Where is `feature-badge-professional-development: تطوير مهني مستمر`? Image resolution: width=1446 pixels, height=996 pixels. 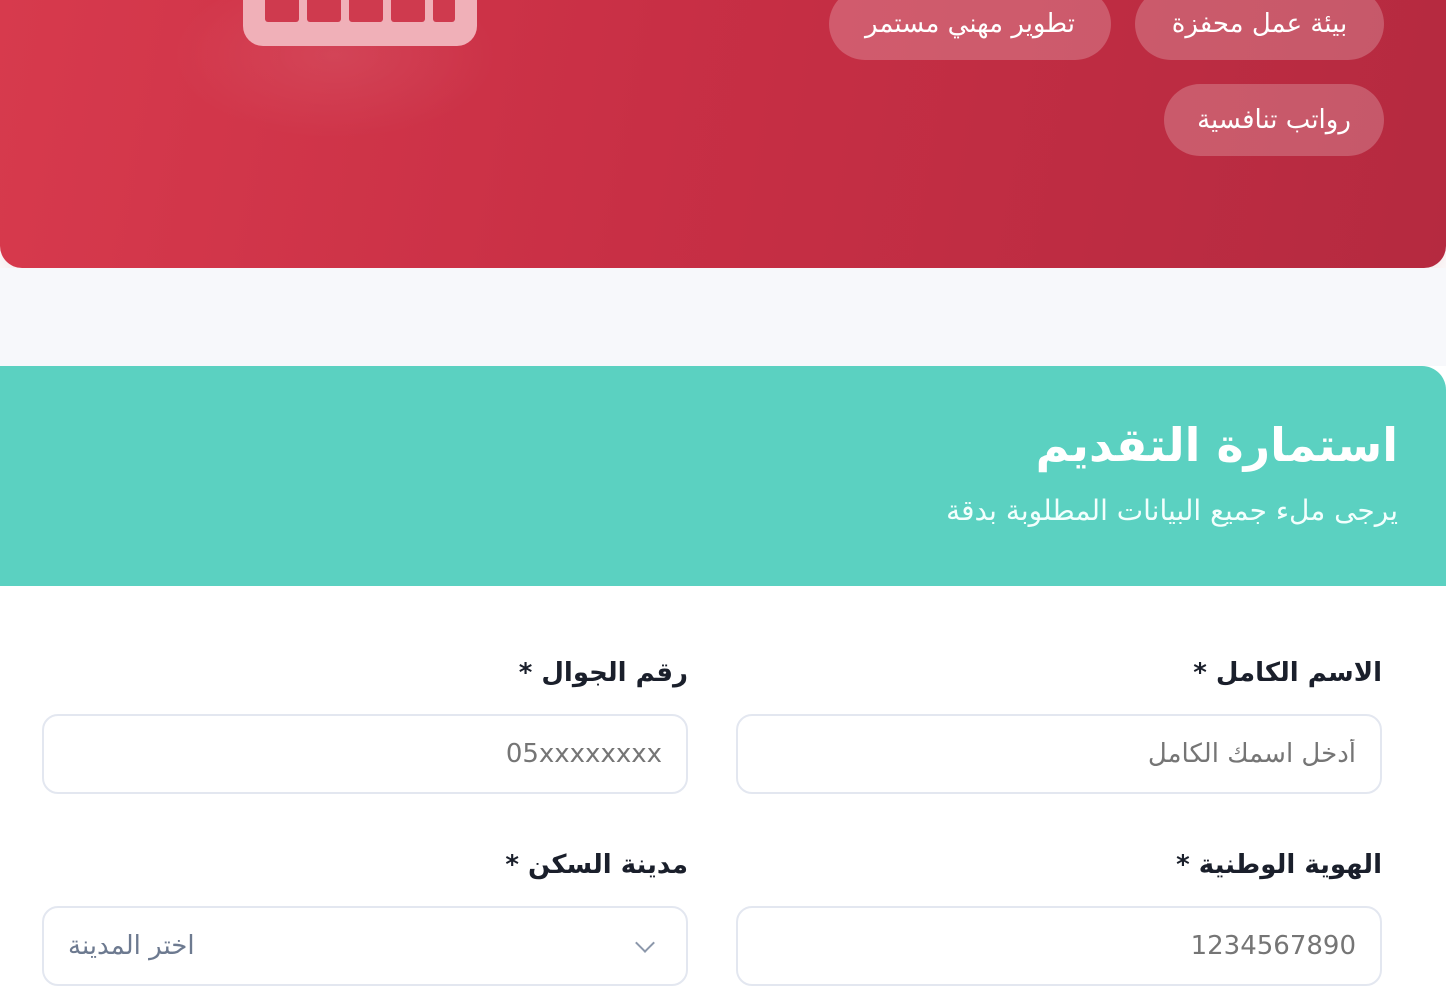
feature-badge-professional-development: تطوير مهني مستمر is located at coordinates (970, 30).